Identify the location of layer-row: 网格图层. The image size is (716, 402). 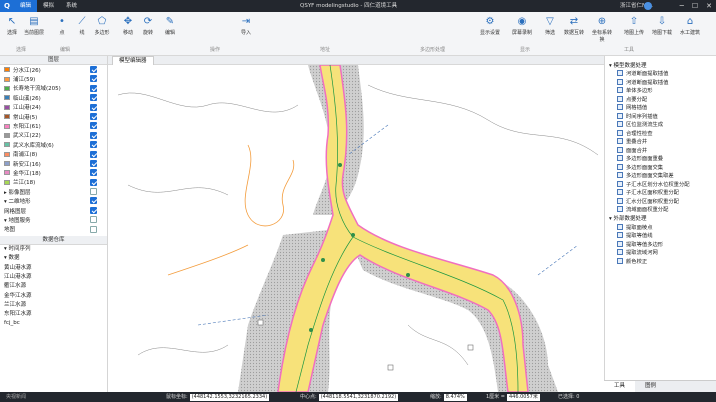
(53, 210).